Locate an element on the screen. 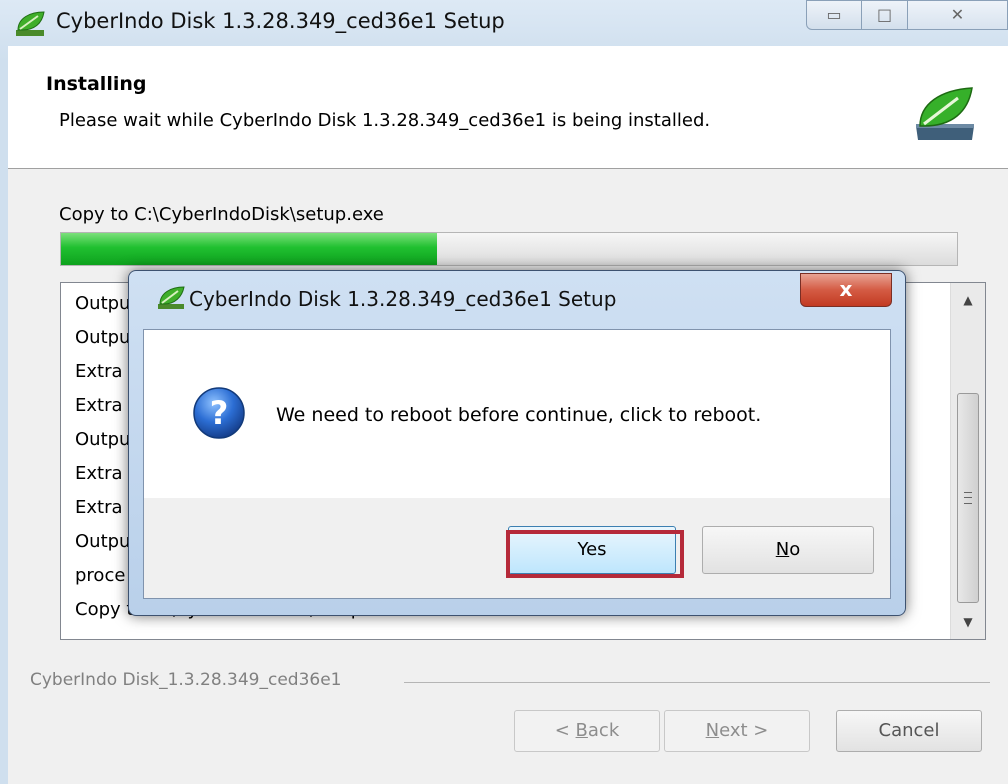 This screenshot has width=1008, height=784. progress-bar is located at coordinates (509, 249).